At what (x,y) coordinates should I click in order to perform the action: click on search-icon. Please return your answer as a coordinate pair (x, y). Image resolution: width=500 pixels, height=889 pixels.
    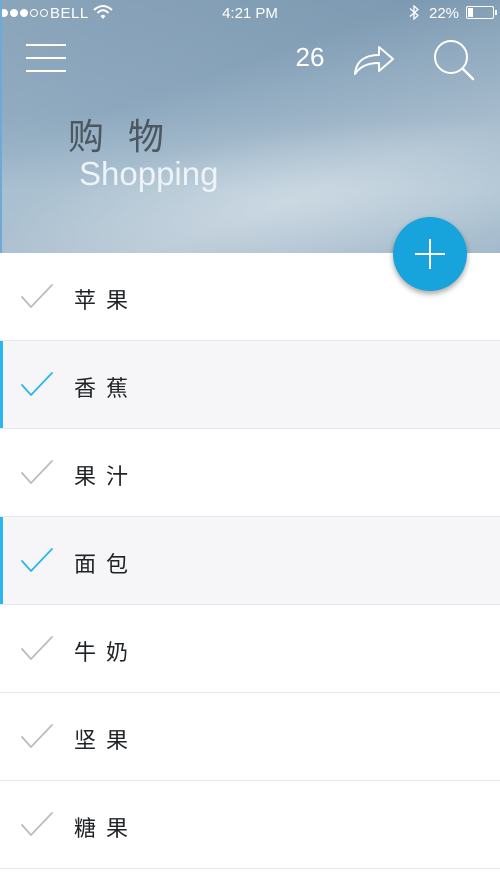
    Looking at the image, I should click on (454, 60).